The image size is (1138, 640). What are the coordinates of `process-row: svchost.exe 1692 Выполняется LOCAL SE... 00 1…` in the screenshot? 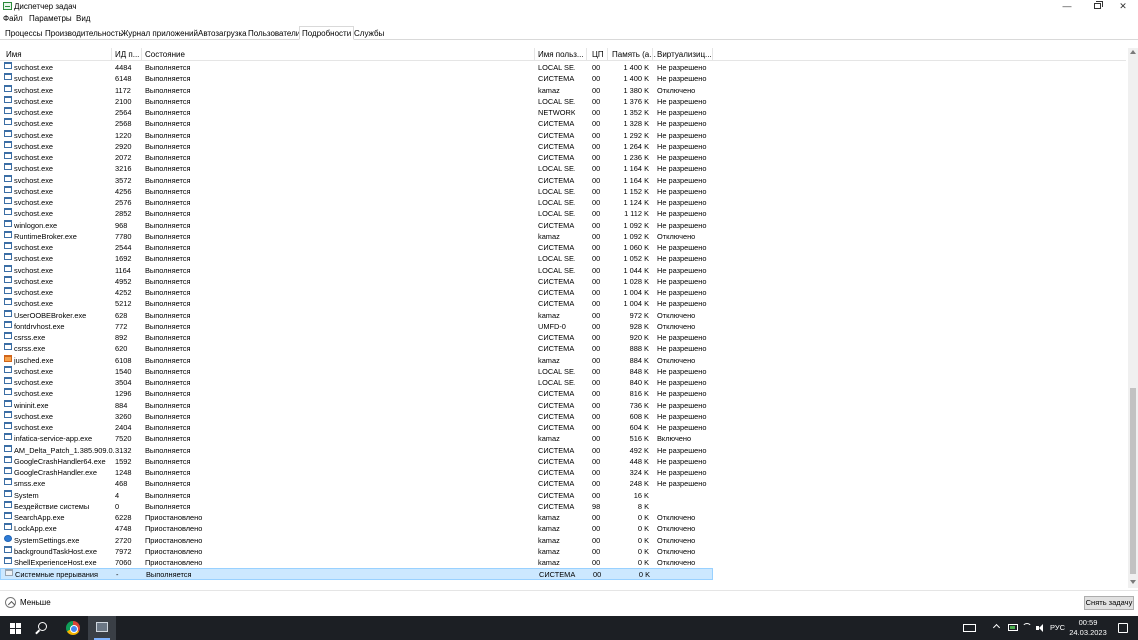 It's located at (356, 258).